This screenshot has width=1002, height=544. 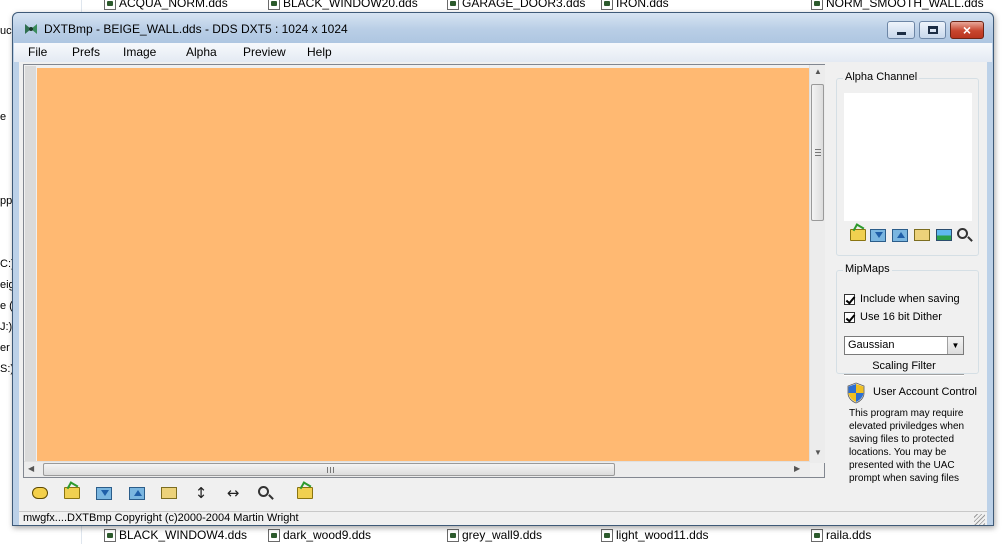 I want to click on file-name: ACQUA_NORM.dds, so click(x=173, y=5).